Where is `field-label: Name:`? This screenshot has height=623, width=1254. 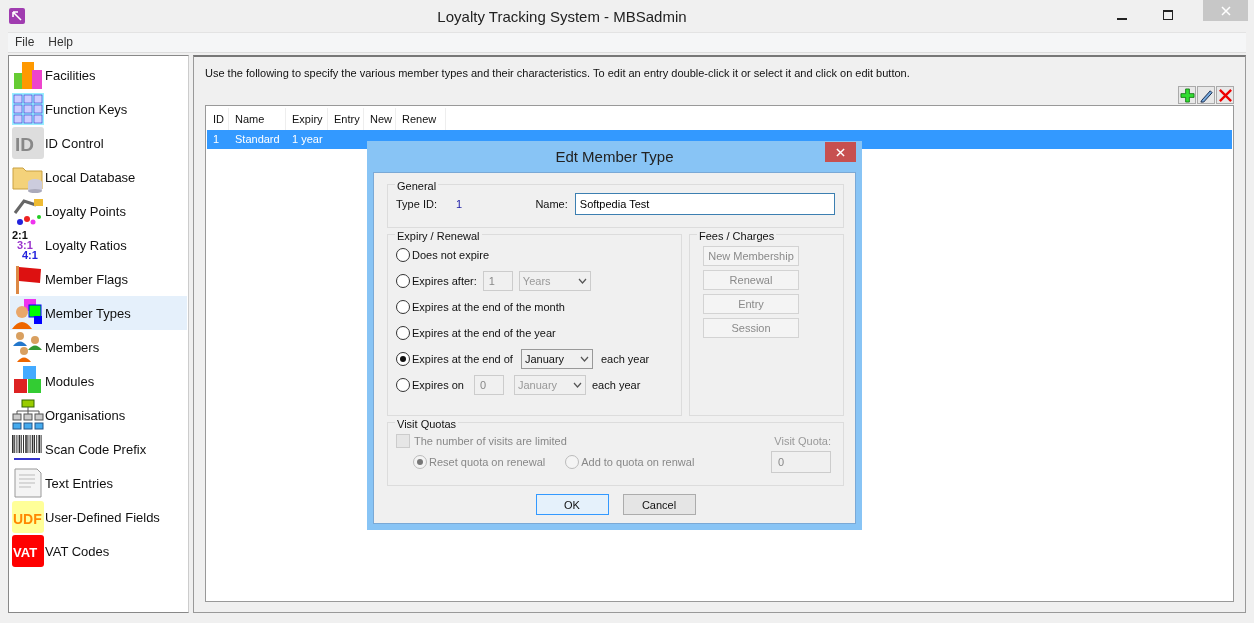
field-label: Name: is located at coordinates (551, 204).